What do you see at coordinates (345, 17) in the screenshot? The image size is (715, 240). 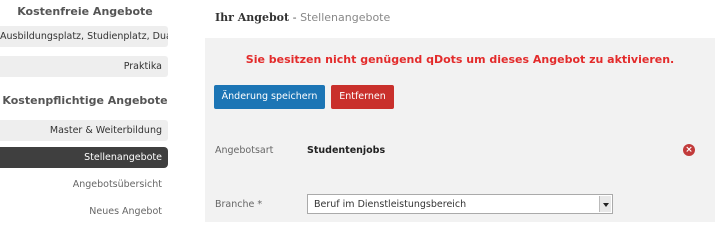 I see `page-title-sub: Stellenangebote` at bounding box center [345, 17].